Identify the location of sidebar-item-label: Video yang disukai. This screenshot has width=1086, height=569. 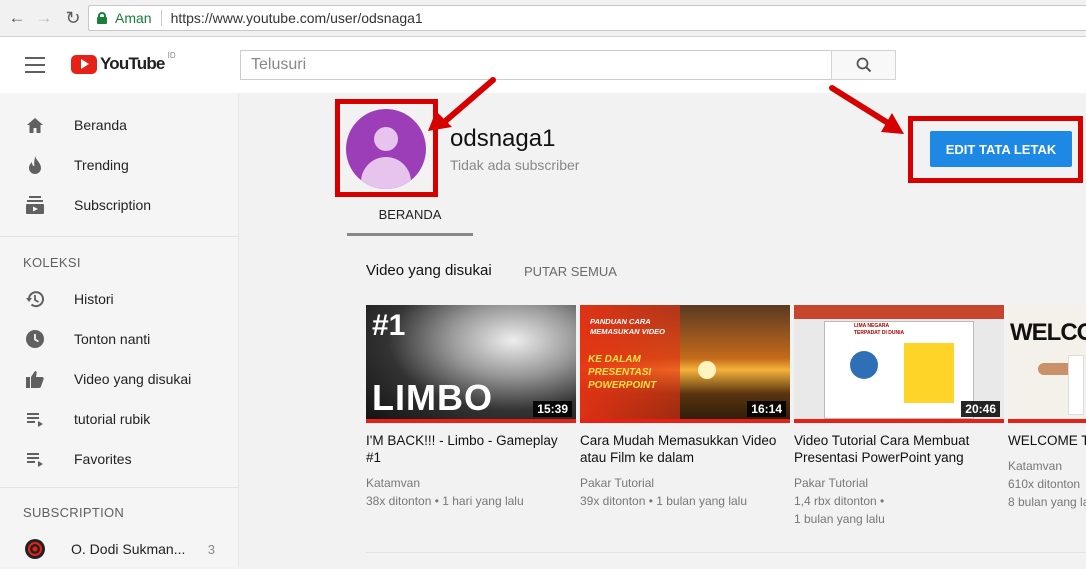
(133, 379).